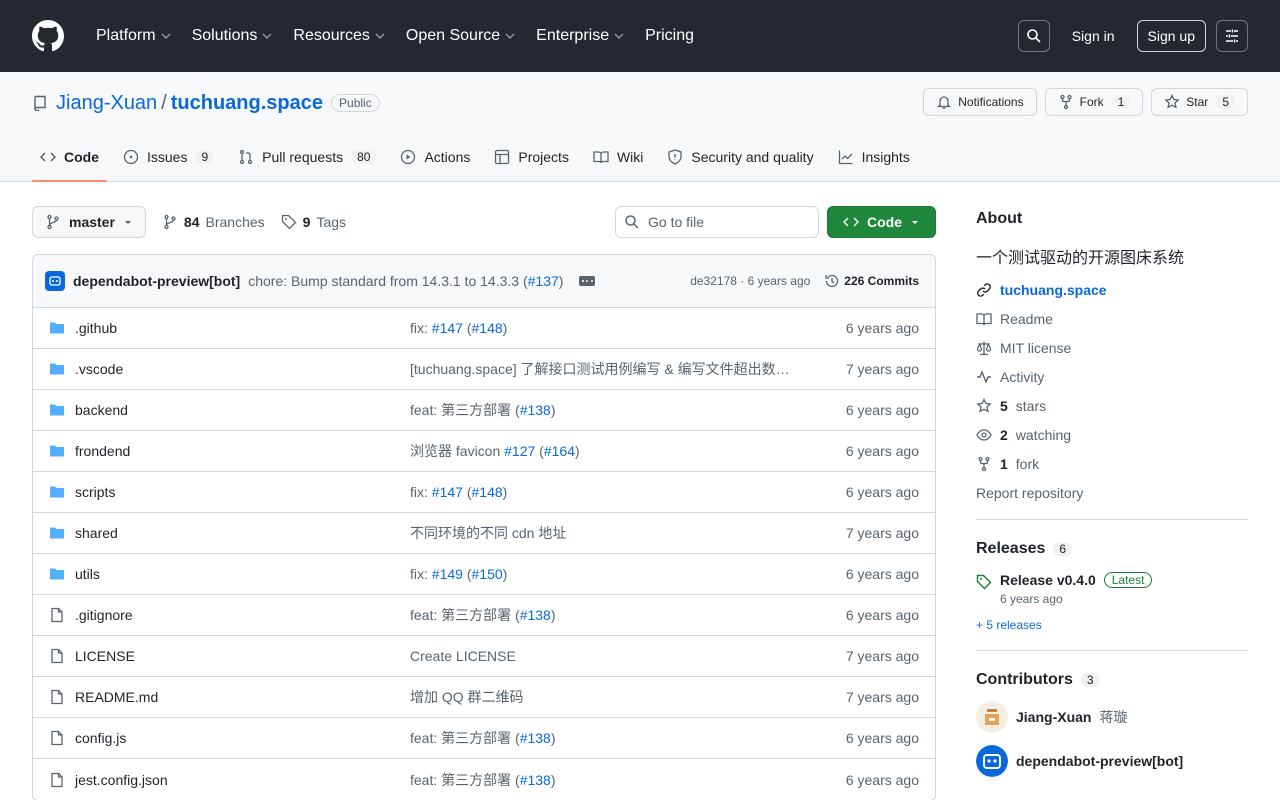 This screenshot has width=1280, height=800. Describe the element at coordinates (447, 574) in the screenshot. I see `msg-link: #149` at that location.